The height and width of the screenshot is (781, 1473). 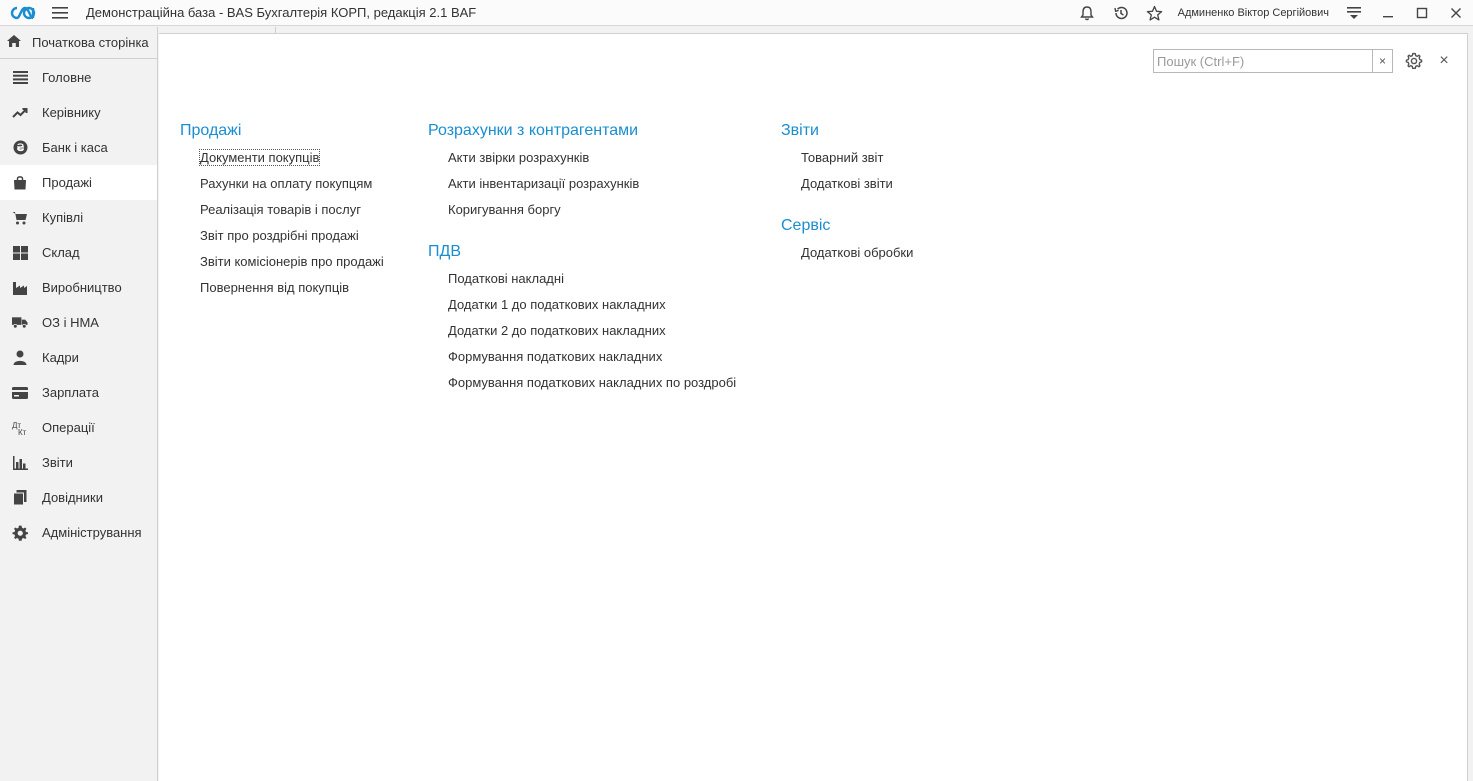 I want to click on nav-link: Формування податкових накладних, so click(x=592, y=361).